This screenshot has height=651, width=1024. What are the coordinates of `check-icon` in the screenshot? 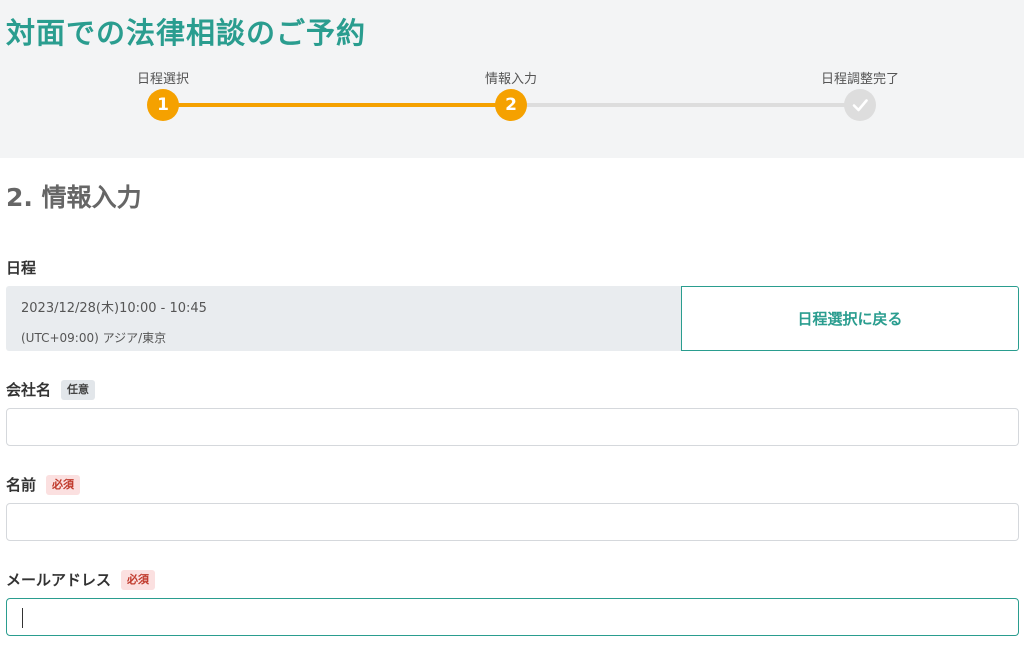 It's located at (860, 105).